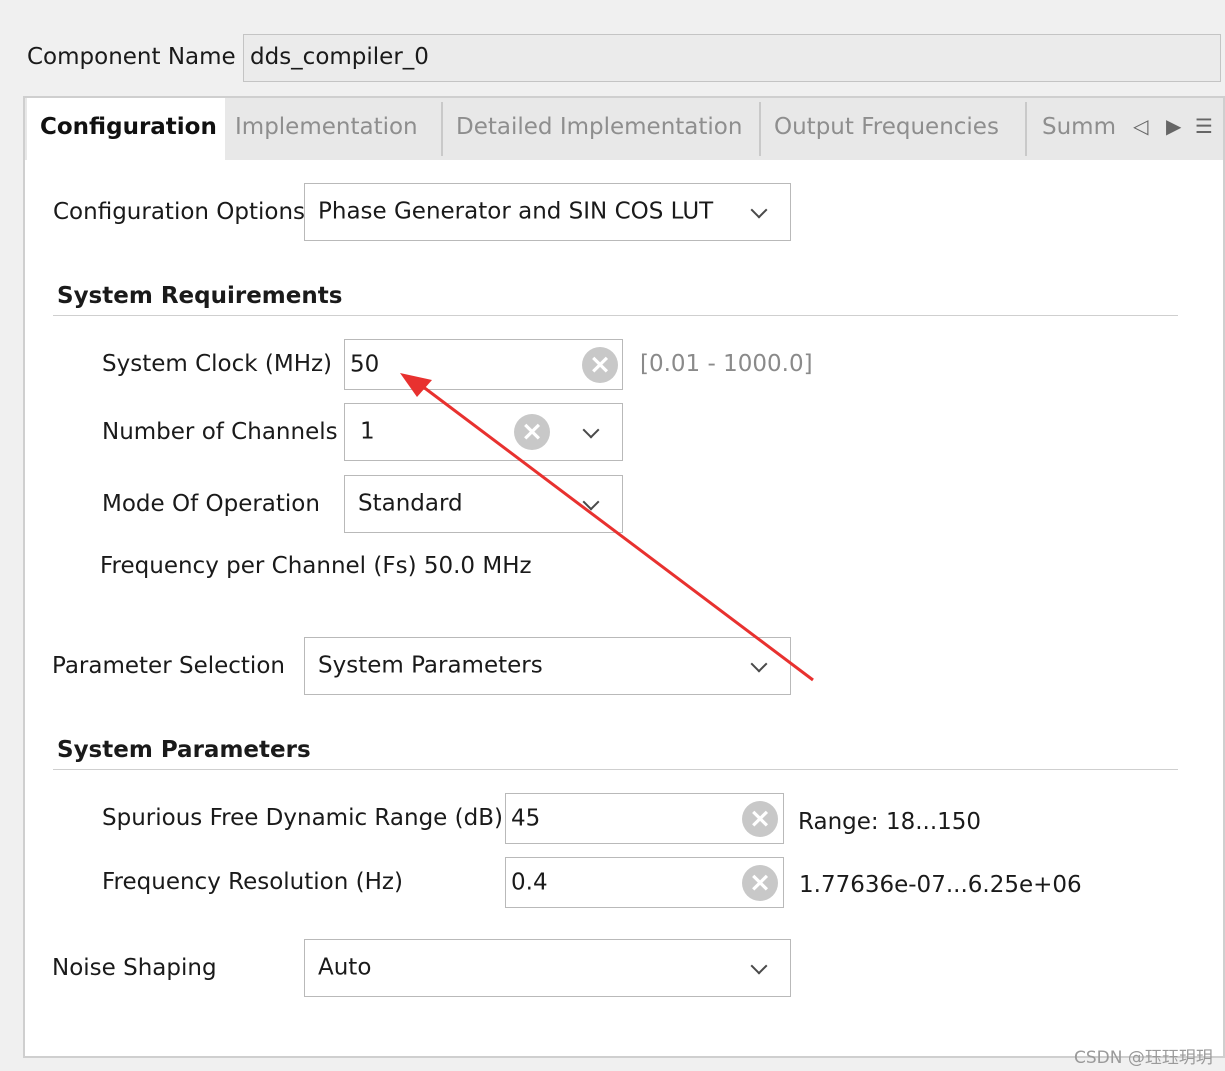 The height and width of the screenshot is (1071, 1225). Describe the element at coordinates (416, 385) in the screenshot. I see `annotation-arrow-head` at that location.